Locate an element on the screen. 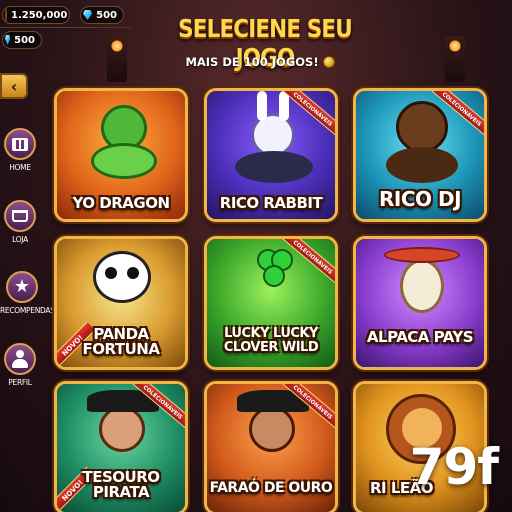 This screenshot has height=512, width=512. sidebar-button-loja is located at coordinates (20, 216).